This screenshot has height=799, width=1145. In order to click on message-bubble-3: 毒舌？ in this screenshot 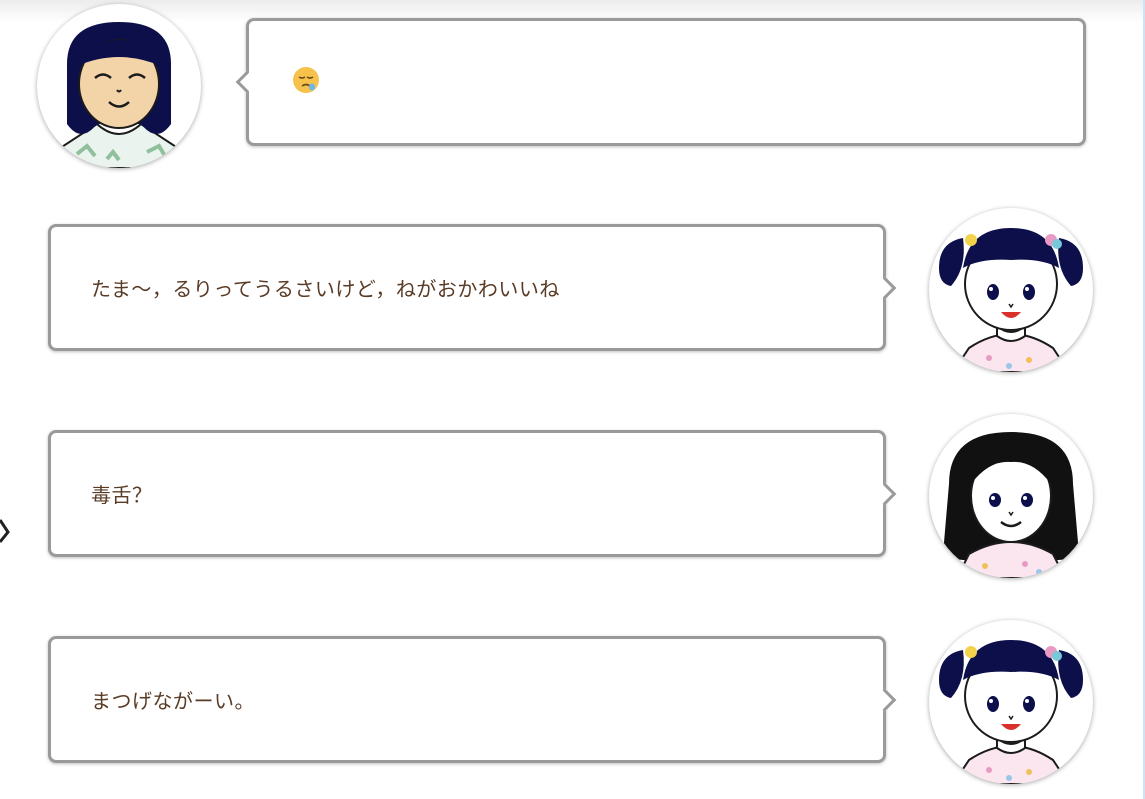, I will do `click(472, 493)`.